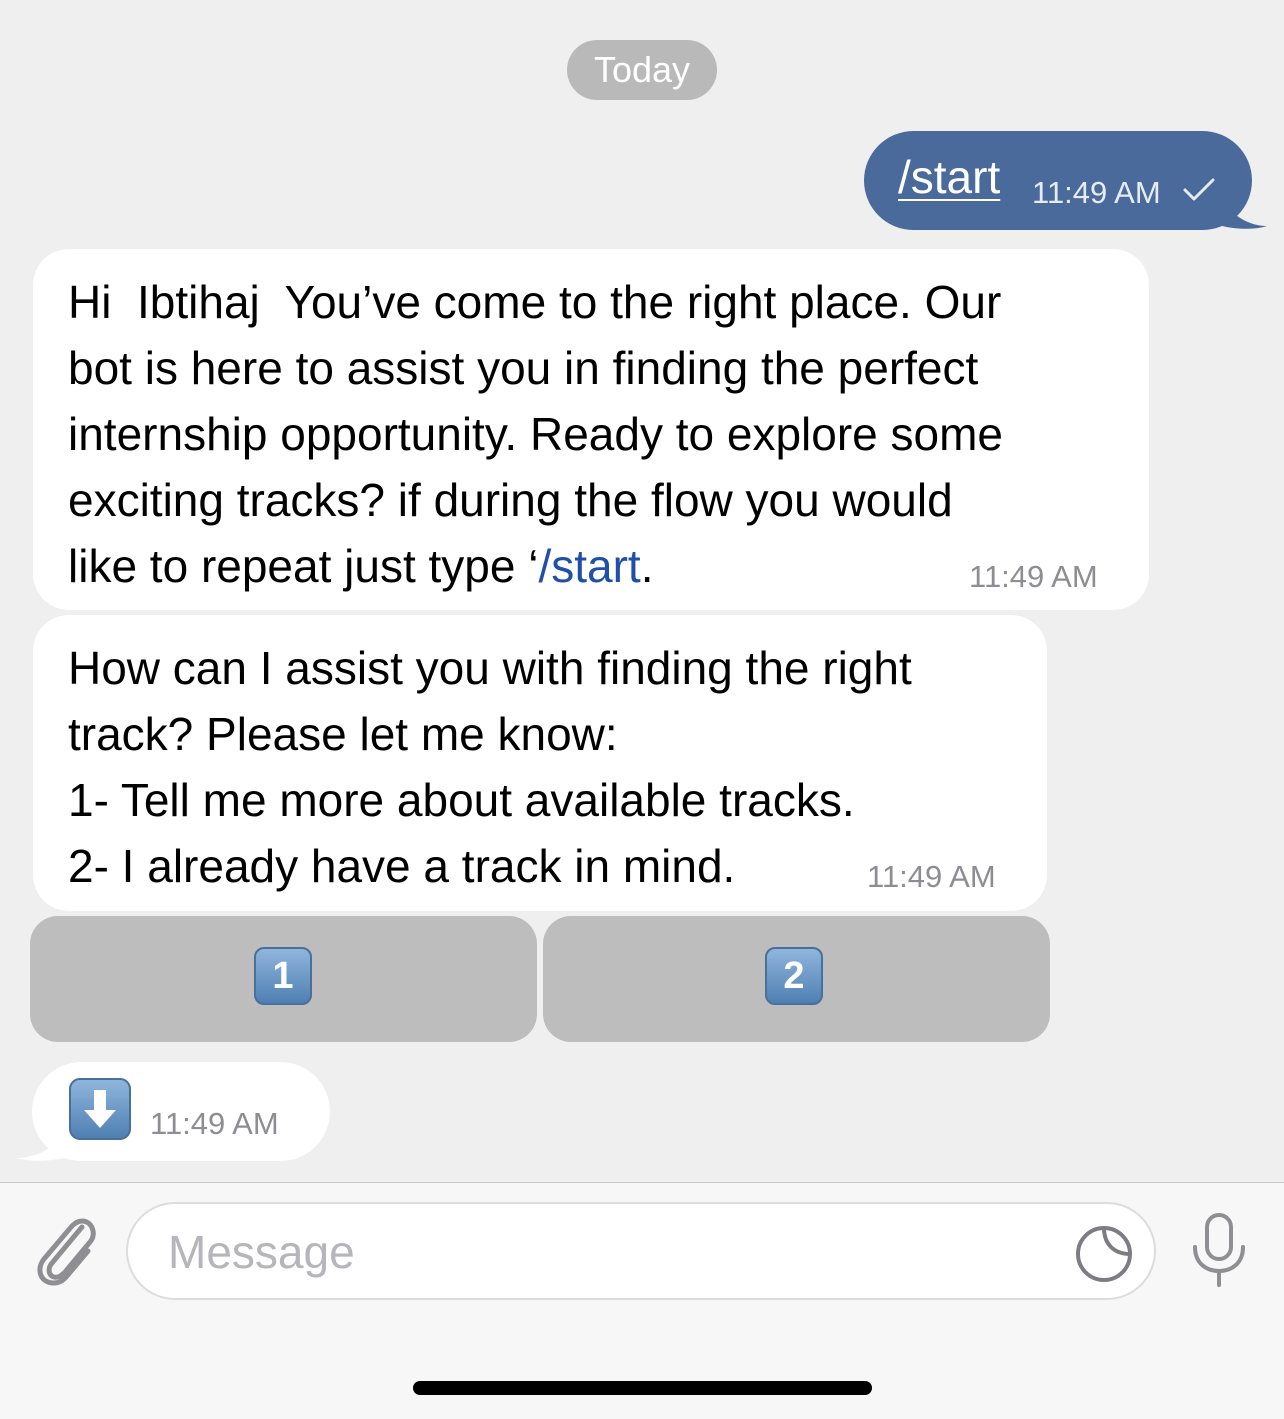  What do you see at coordinates (794, 976) in the screenshot?
I see `keycap-2-icon: 2` at bounding box center [794, 976].